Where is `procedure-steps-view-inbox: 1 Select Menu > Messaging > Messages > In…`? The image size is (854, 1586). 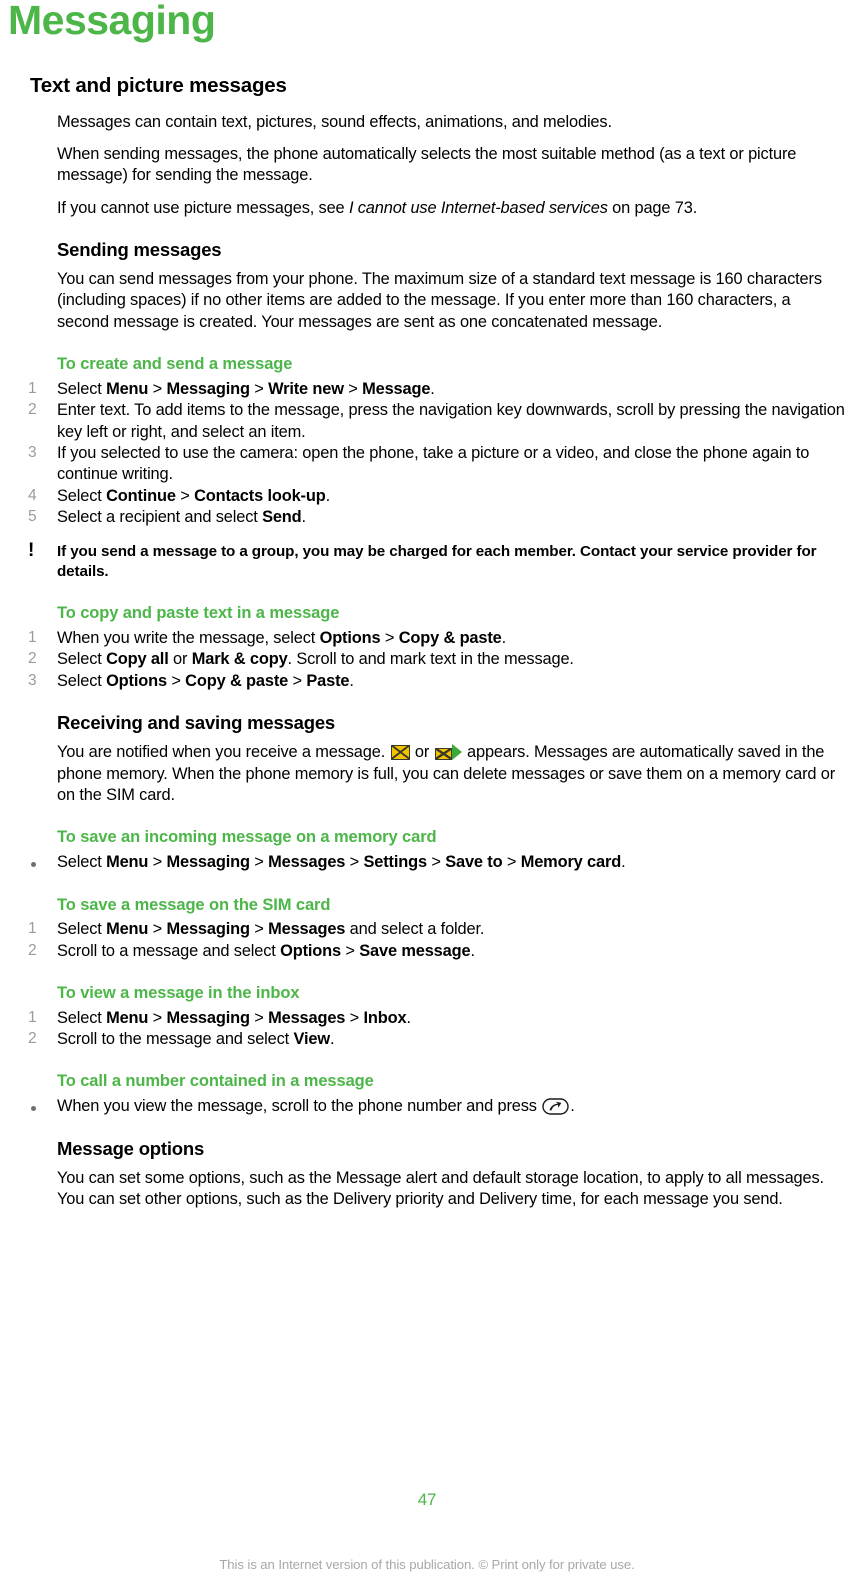 procedure-steps-view-inbox: 1 Select Menu > Messaging > Messages > In… is located at coordinates (427, 1029).